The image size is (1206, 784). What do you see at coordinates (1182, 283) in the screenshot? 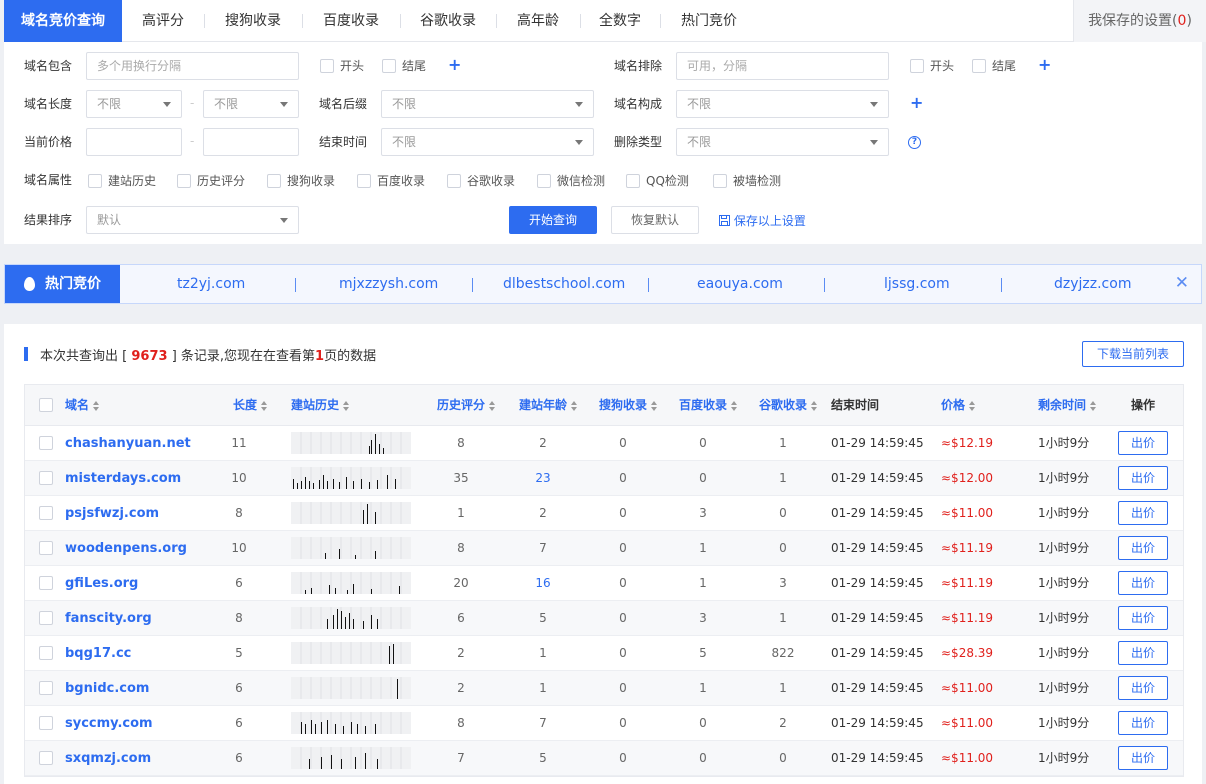
I see `close-icon: ✕` at bounding box center [1182, 283].